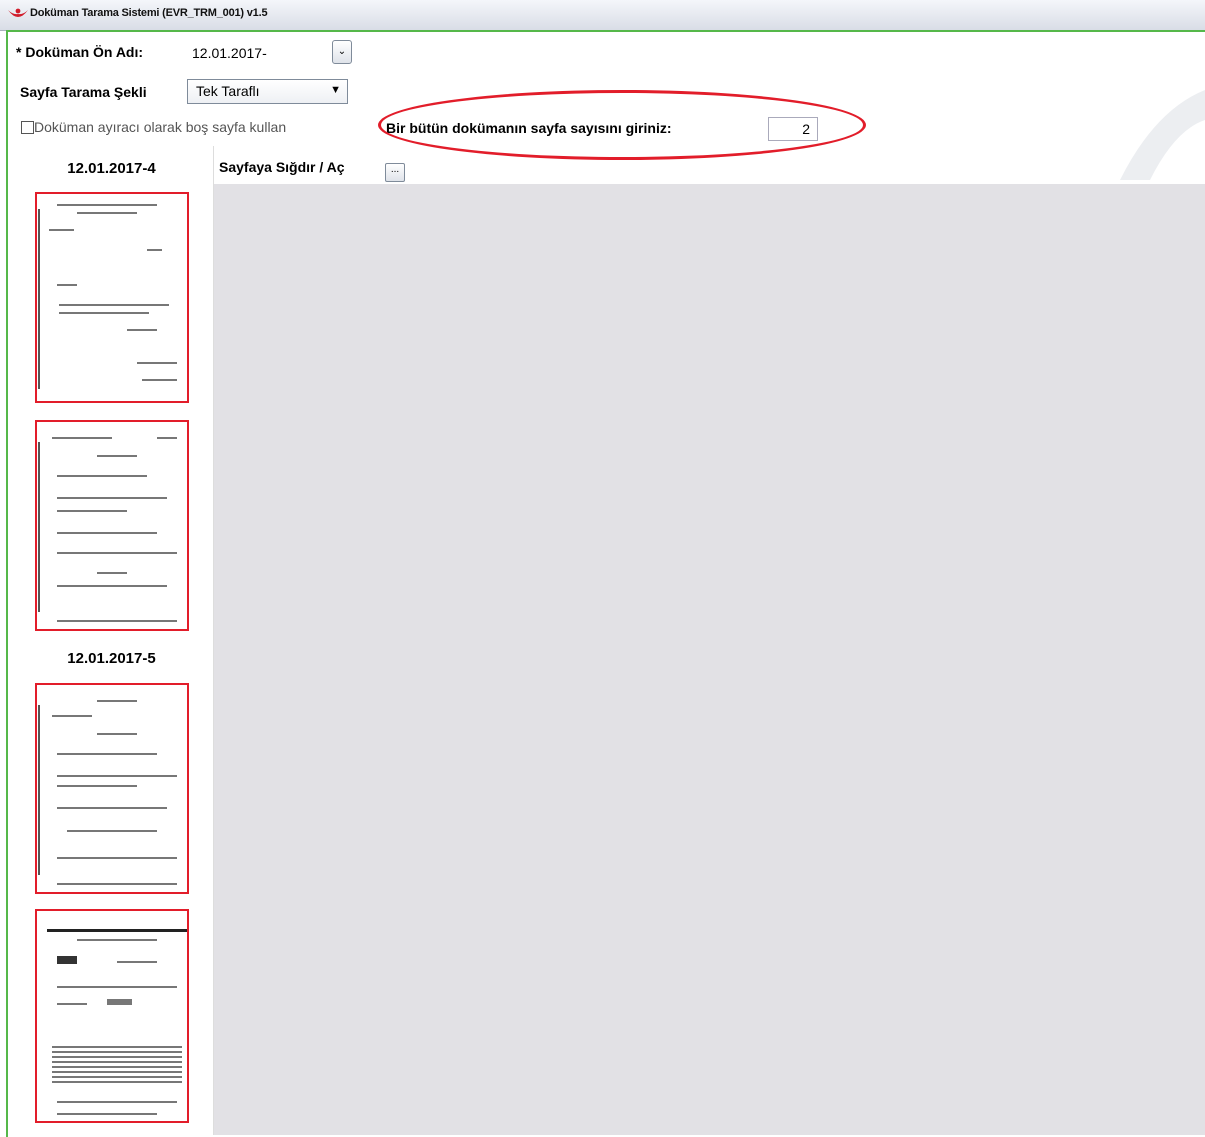  I want to click on scan-mode-label: Sayfa Tarama Şekli, so click(83, 92).